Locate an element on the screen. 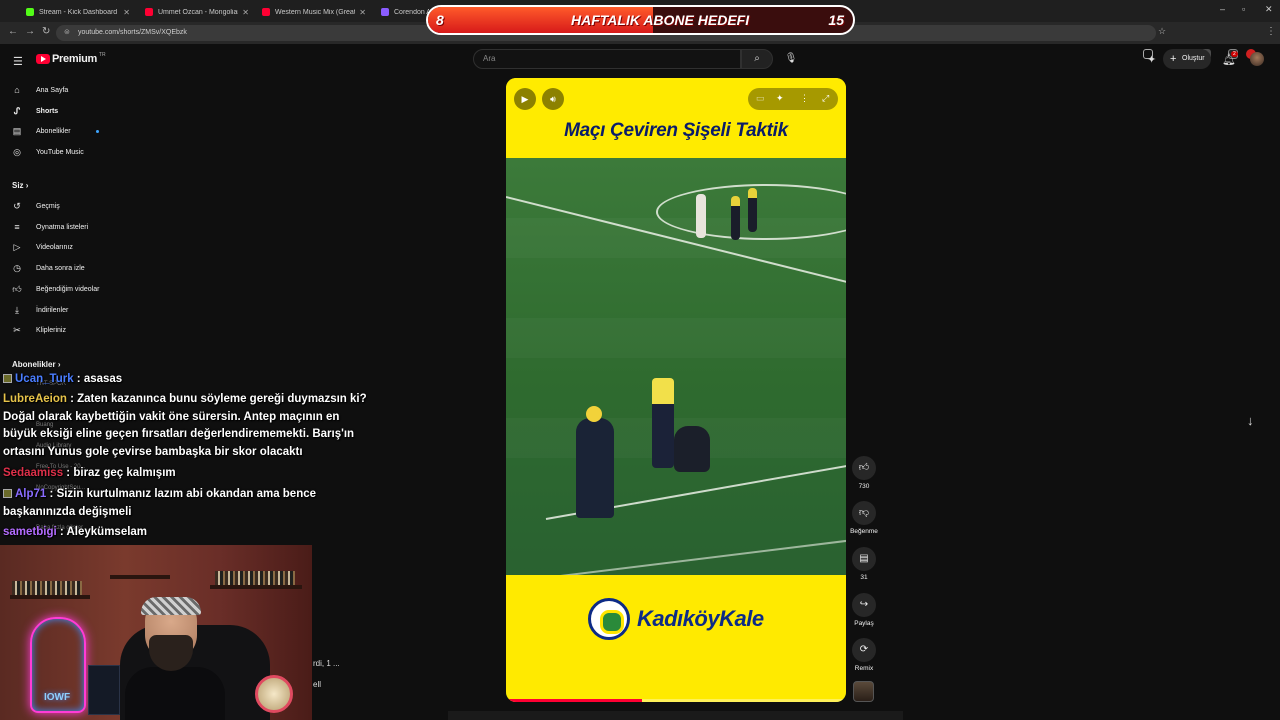 Image resolution: width=1280 pixels, height=720 pixels. play-icon: ▶ is located at coordinates (525, 99).